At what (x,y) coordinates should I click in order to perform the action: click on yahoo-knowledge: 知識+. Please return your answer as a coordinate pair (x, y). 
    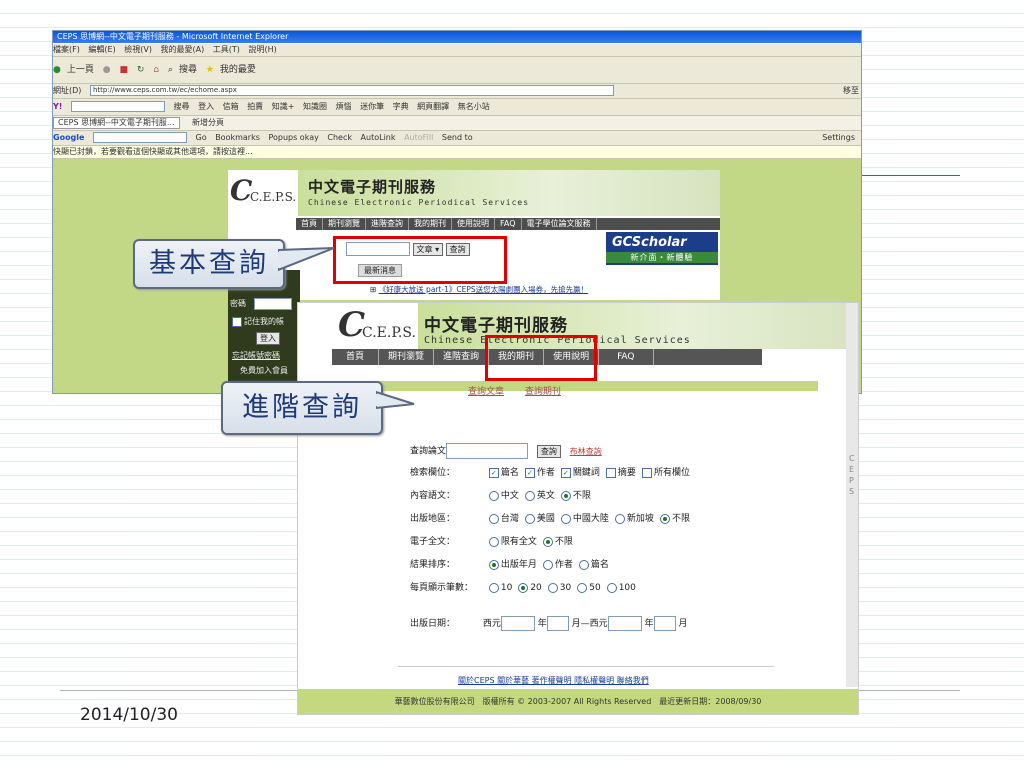
    Looking at the image, I should click on (283, 106).